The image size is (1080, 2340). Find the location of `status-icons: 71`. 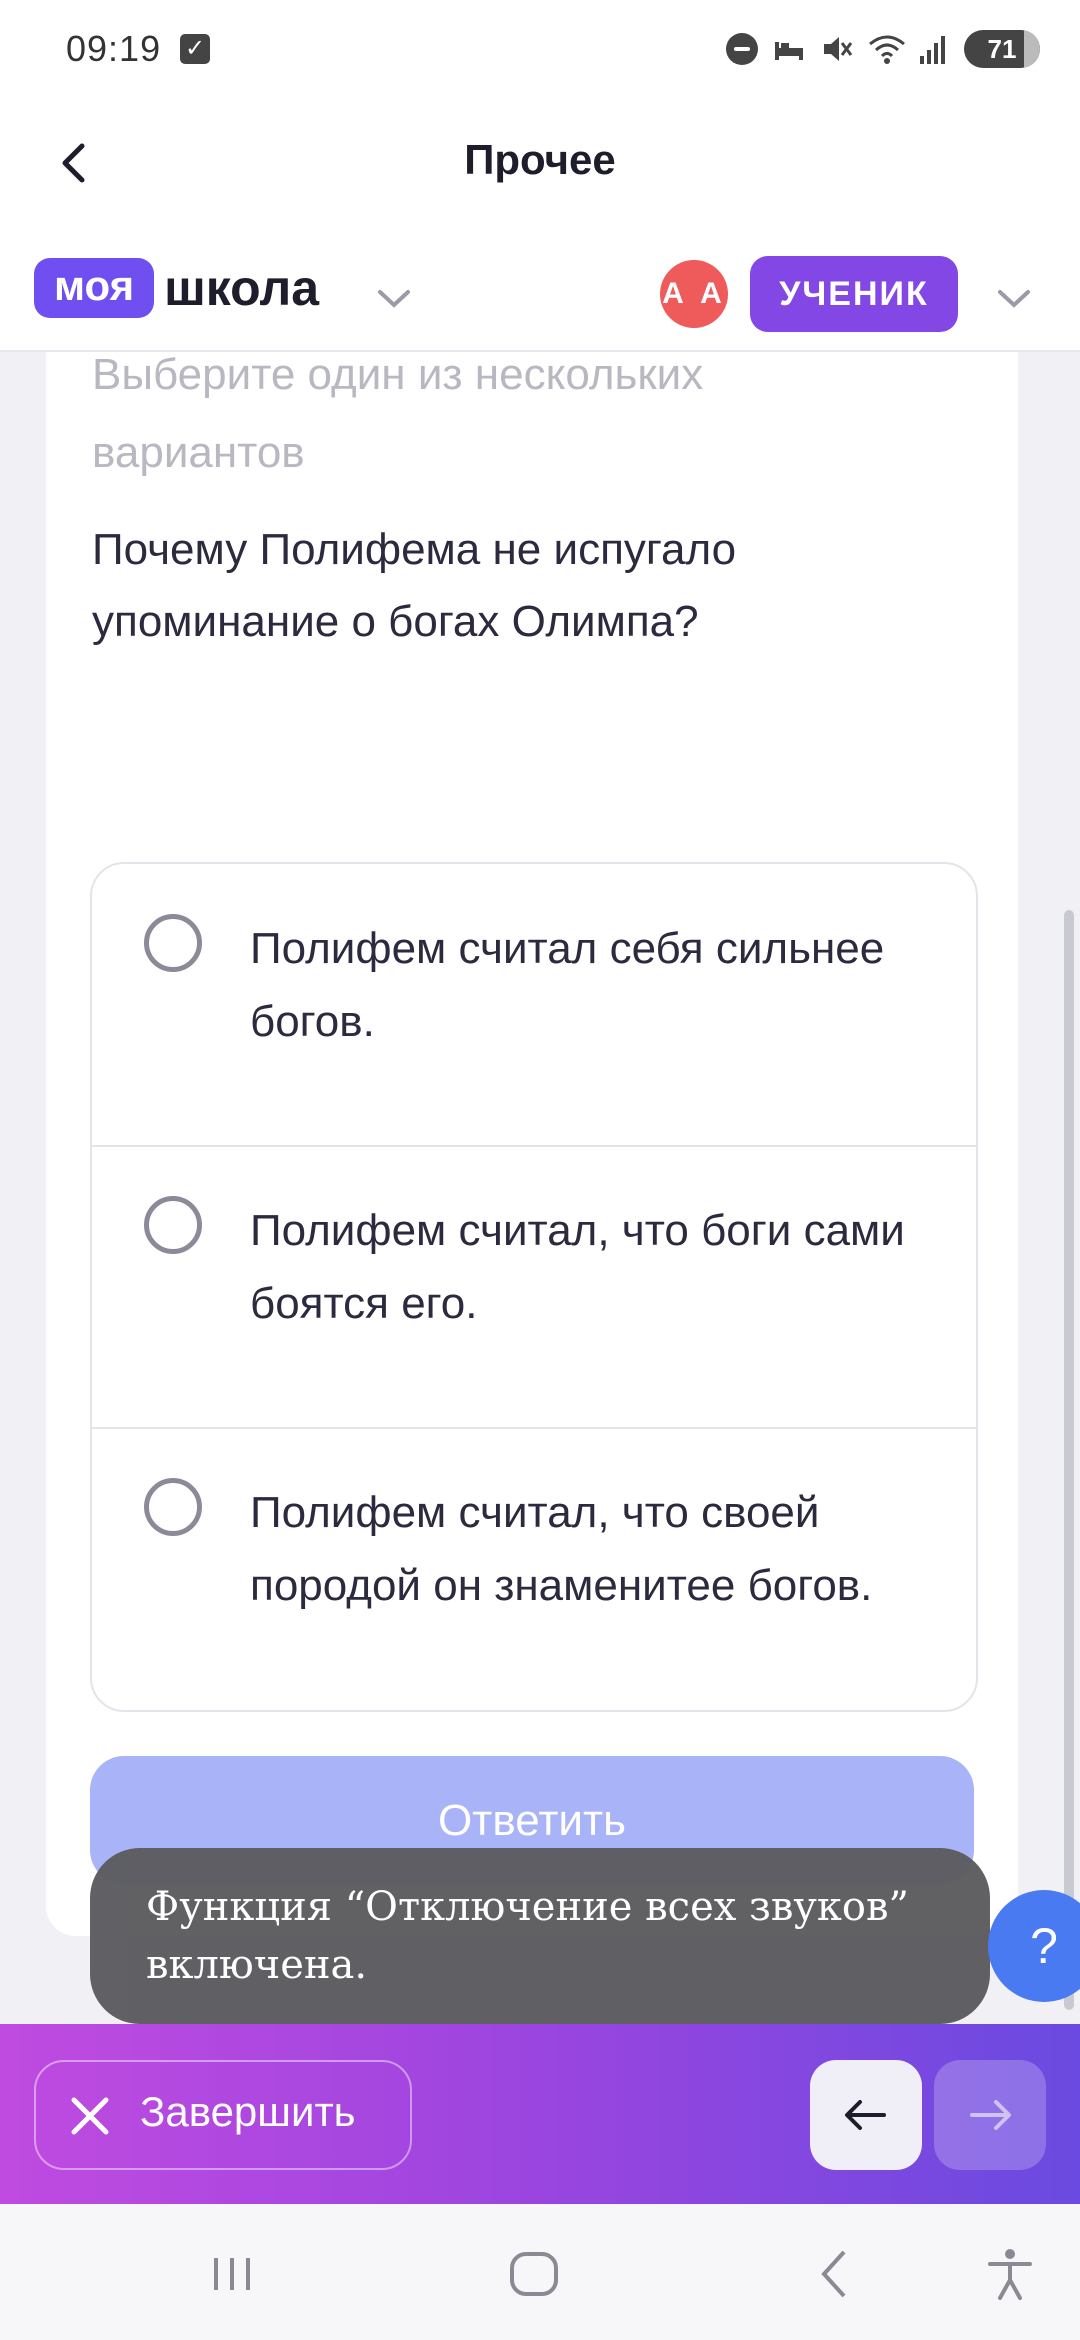

status-icons: 71 is located at coordinates (883, 49).